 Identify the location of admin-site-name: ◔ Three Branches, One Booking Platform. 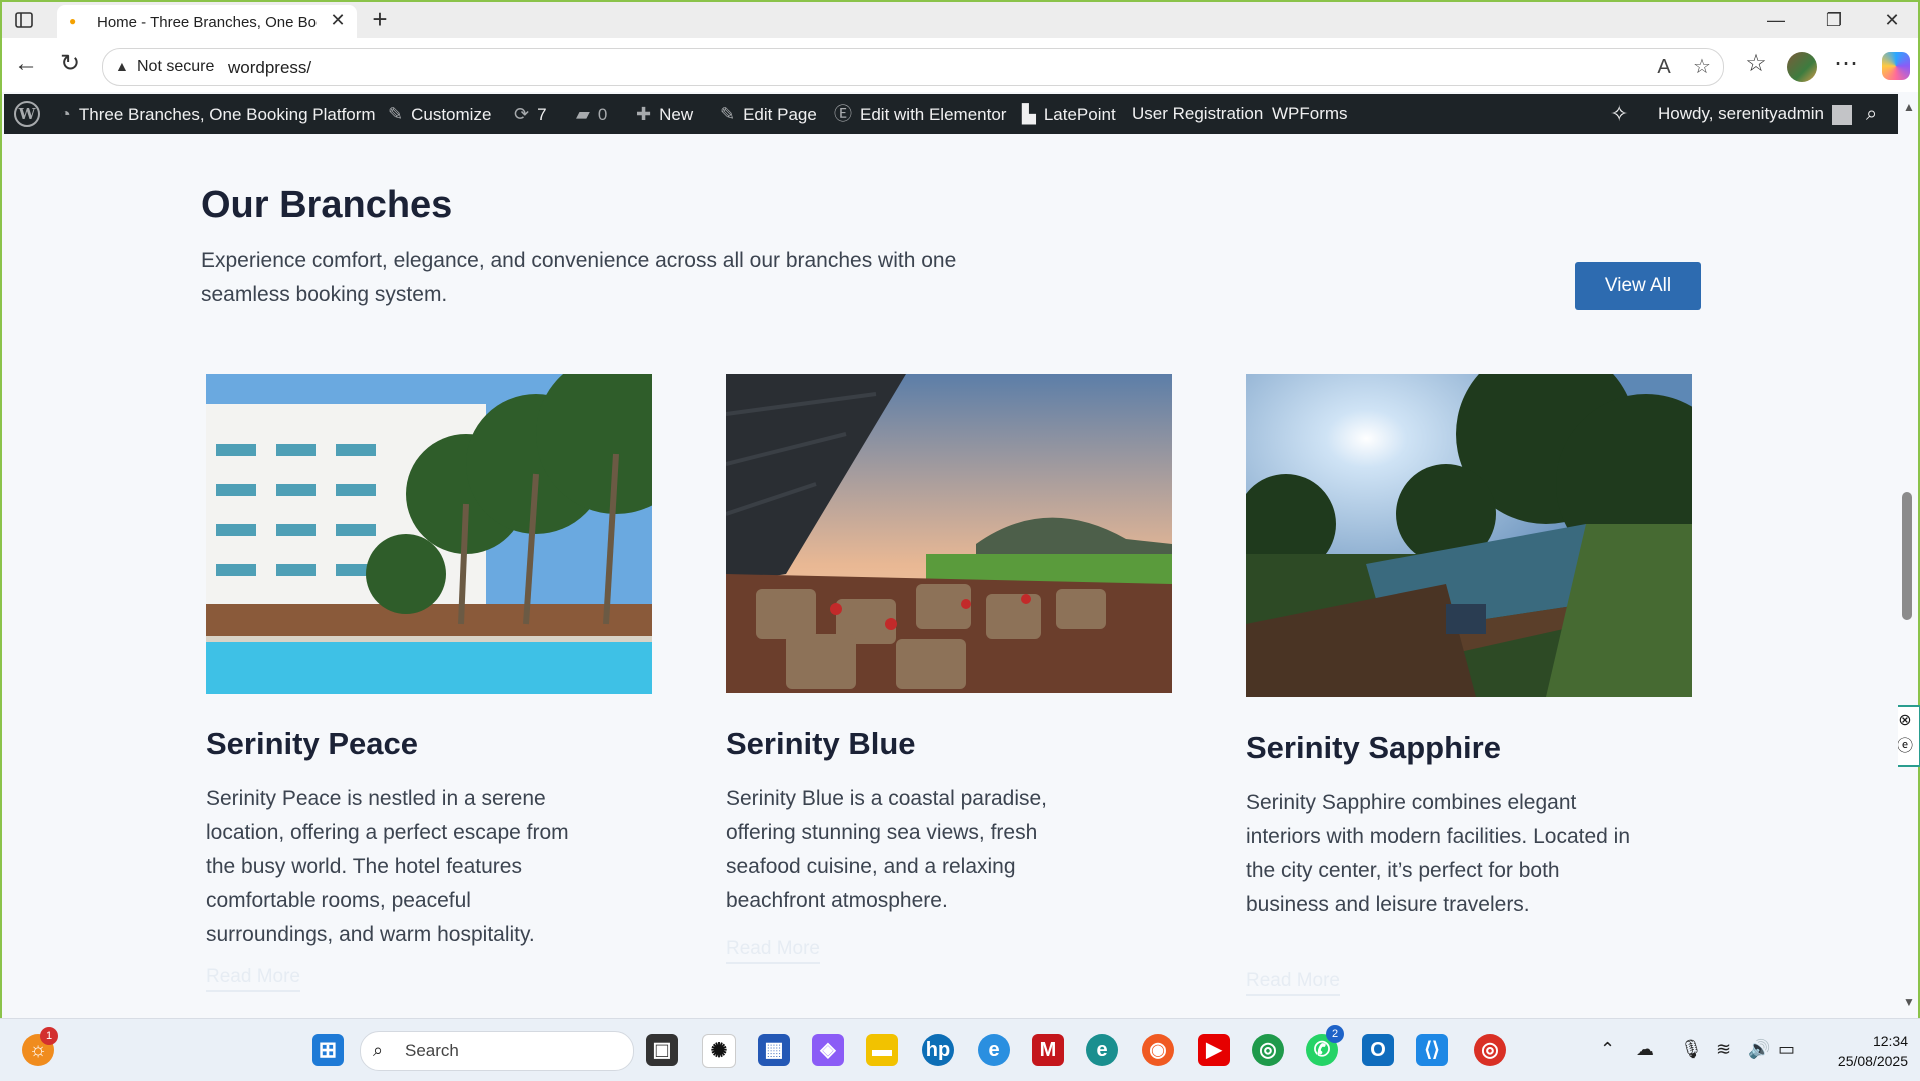
(218, 114).